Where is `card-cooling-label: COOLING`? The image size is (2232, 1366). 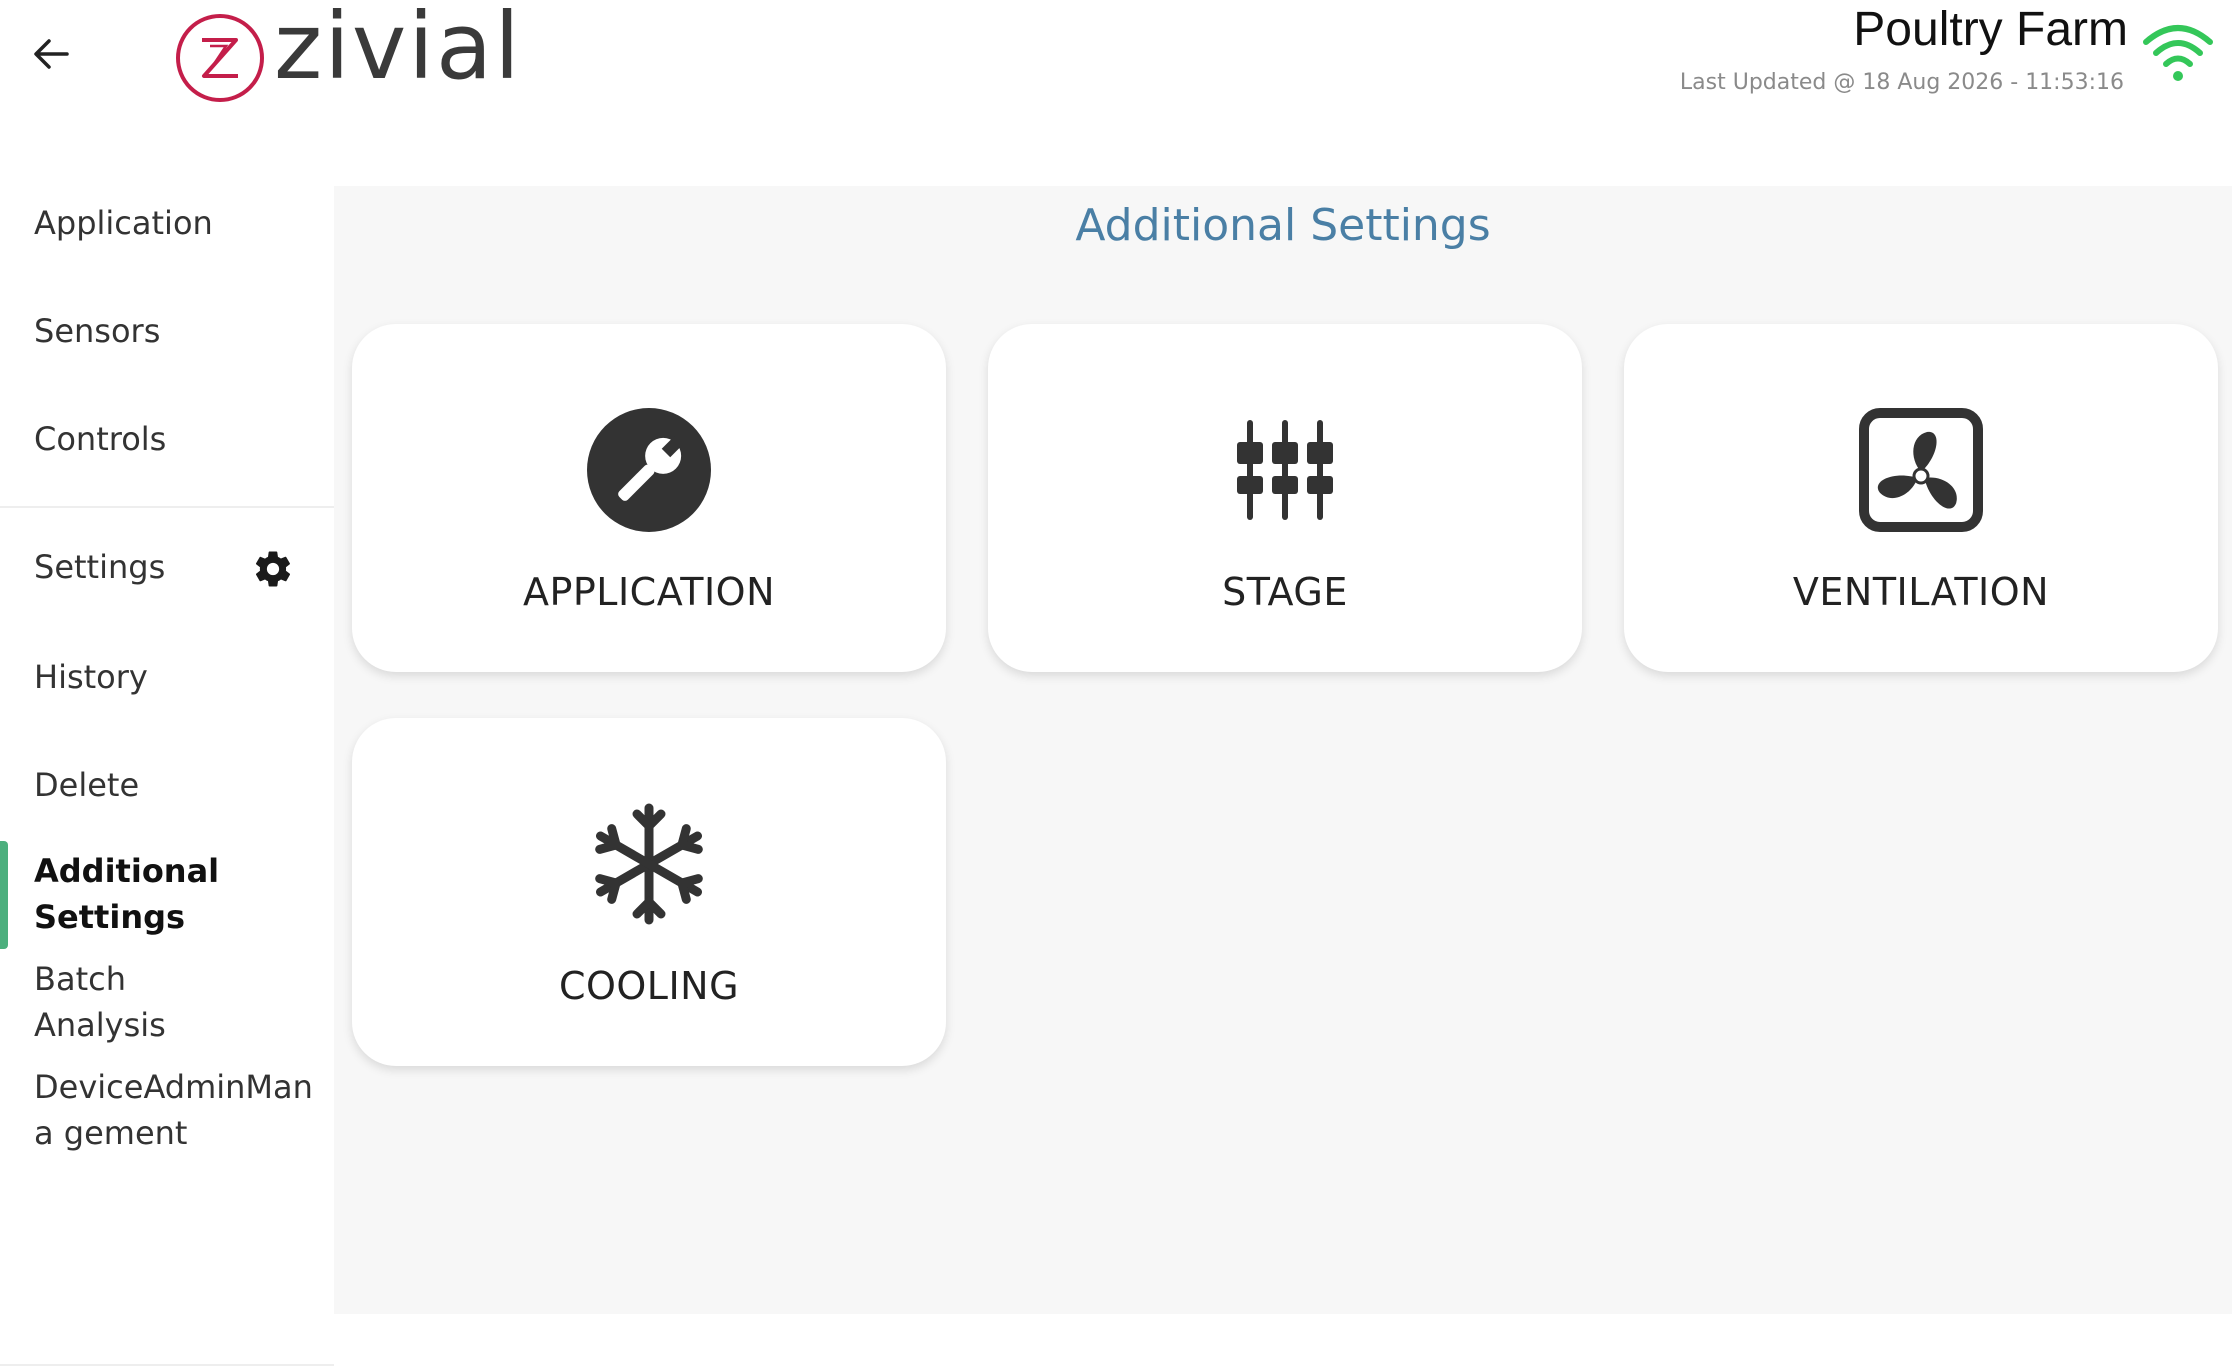 card-cooling-label: COOLING is located at coordinates (649, 986).